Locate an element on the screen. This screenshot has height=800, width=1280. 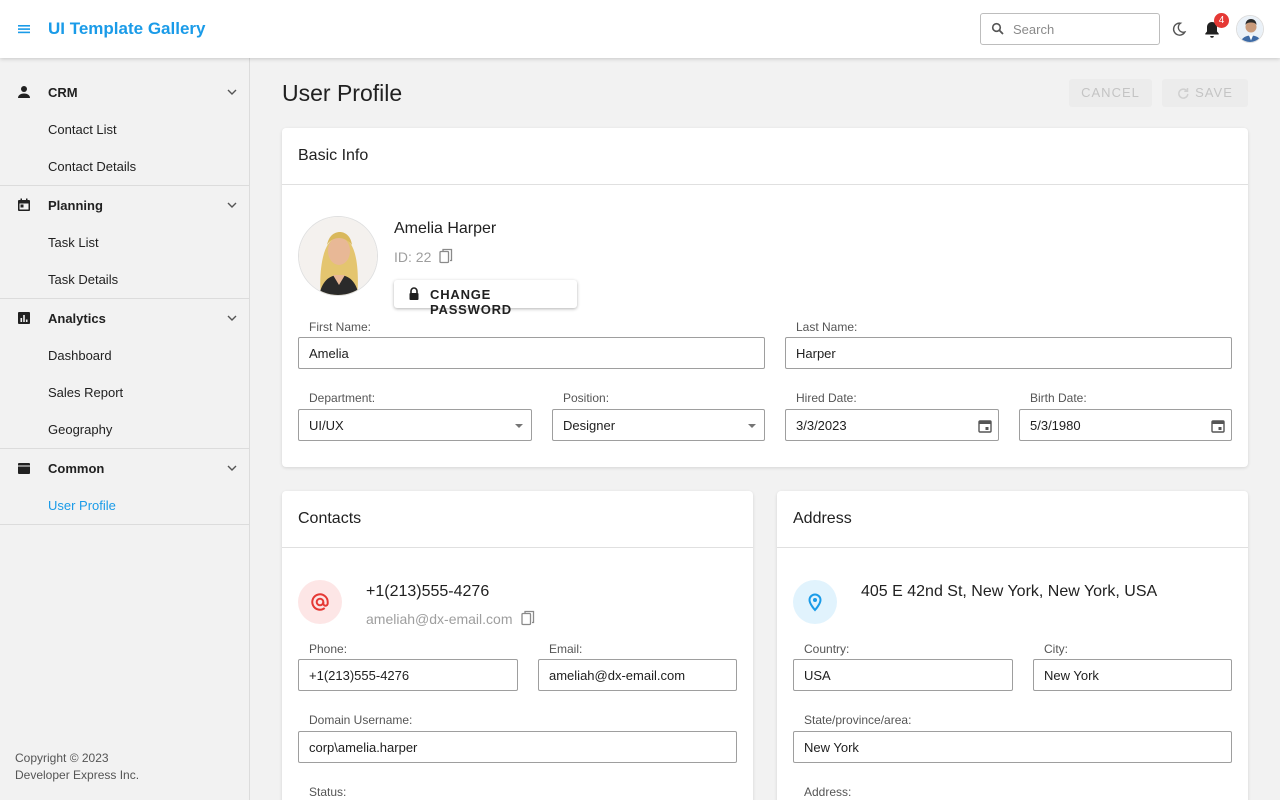
folder-icon is located at coordinates (24, 468).